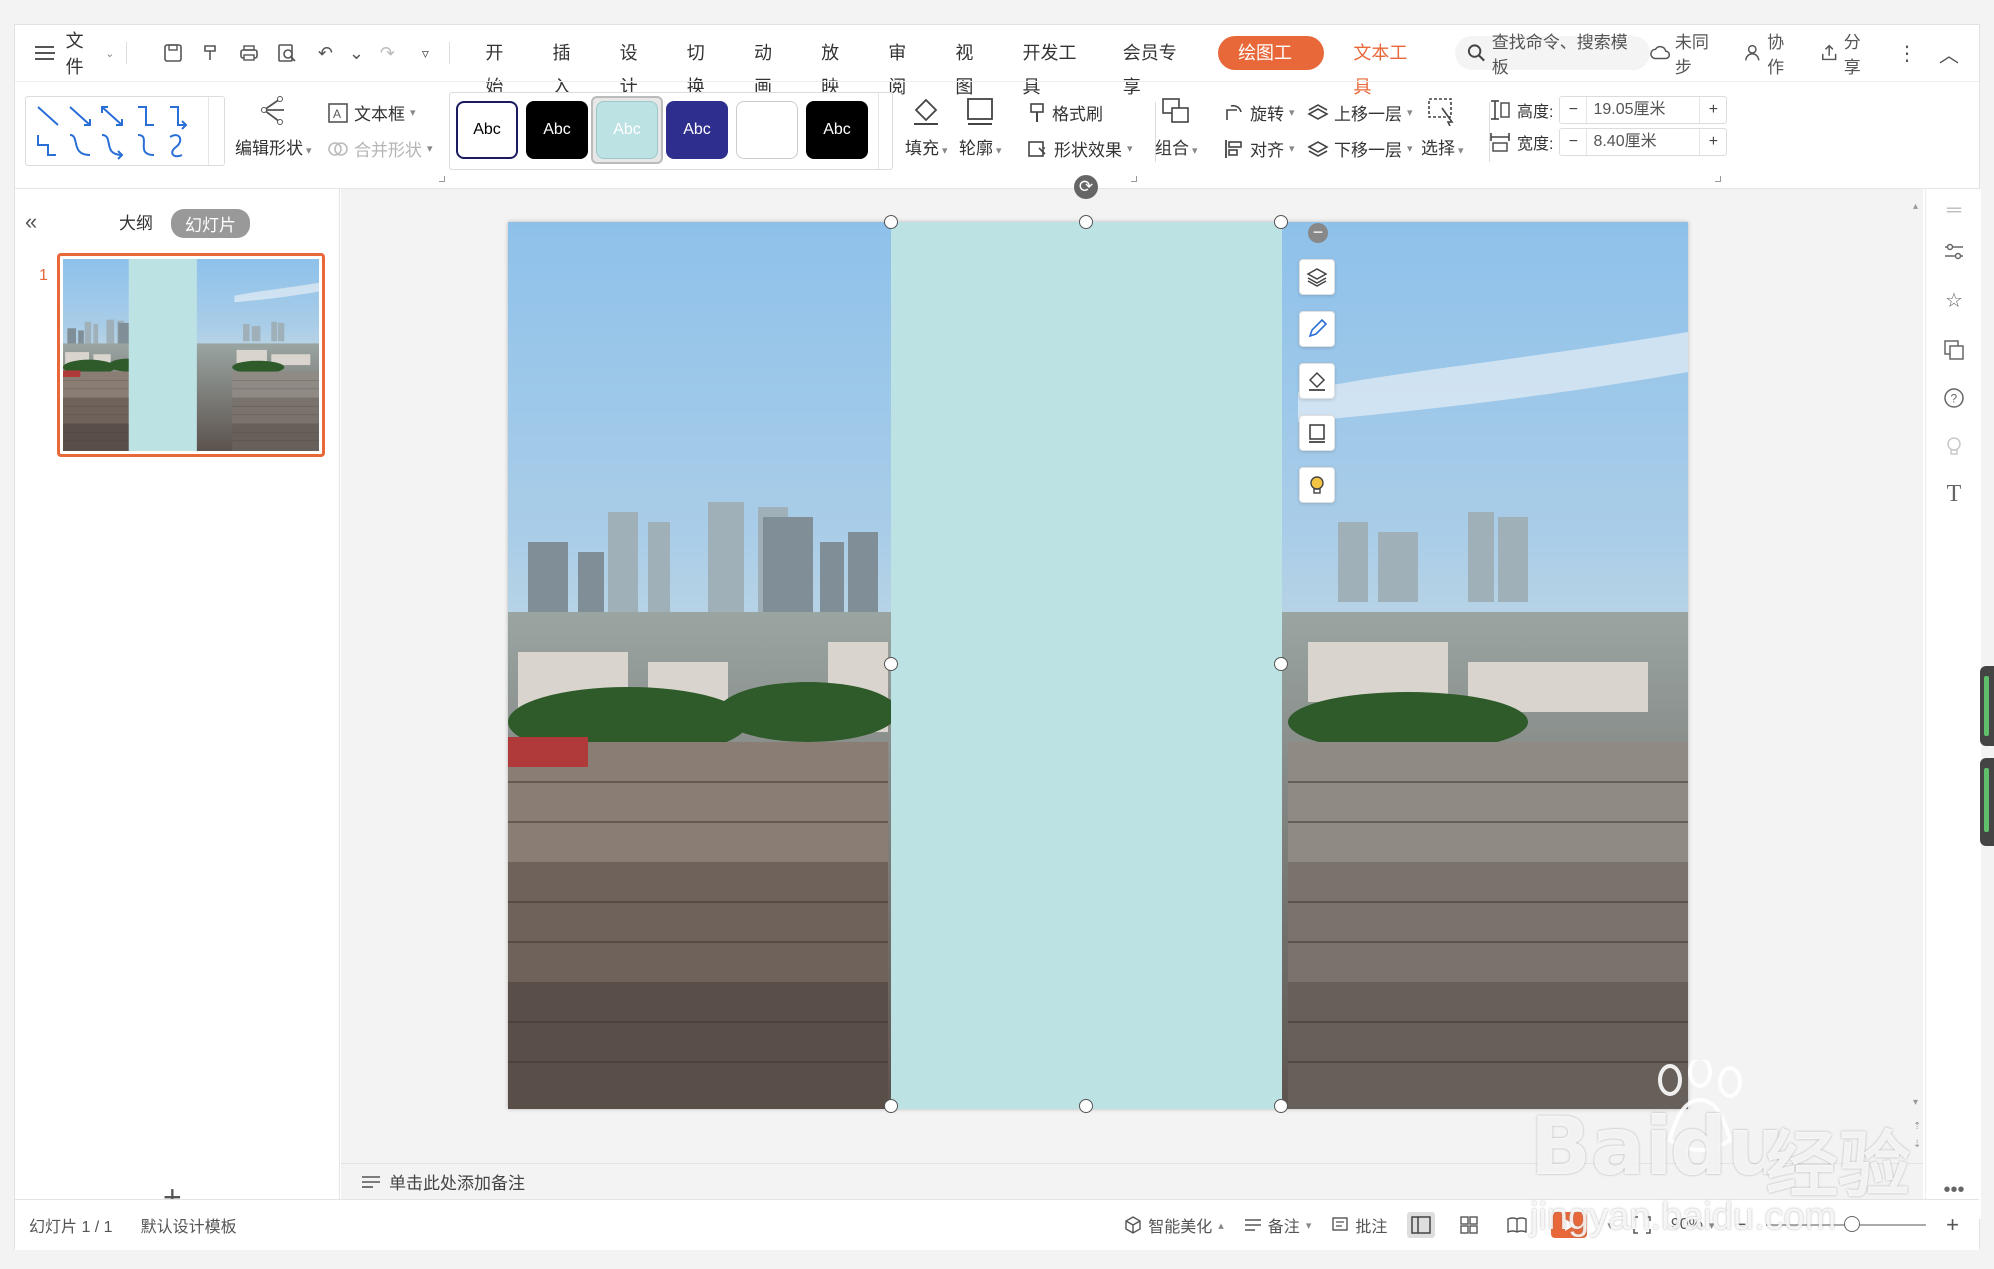 This screenshot has width=1994, height=1269. What do you see at coordinates (371, 112) in the screenshot?
I see `text-box-button: A 文本框 ▾` at bounding box center [371, 112].